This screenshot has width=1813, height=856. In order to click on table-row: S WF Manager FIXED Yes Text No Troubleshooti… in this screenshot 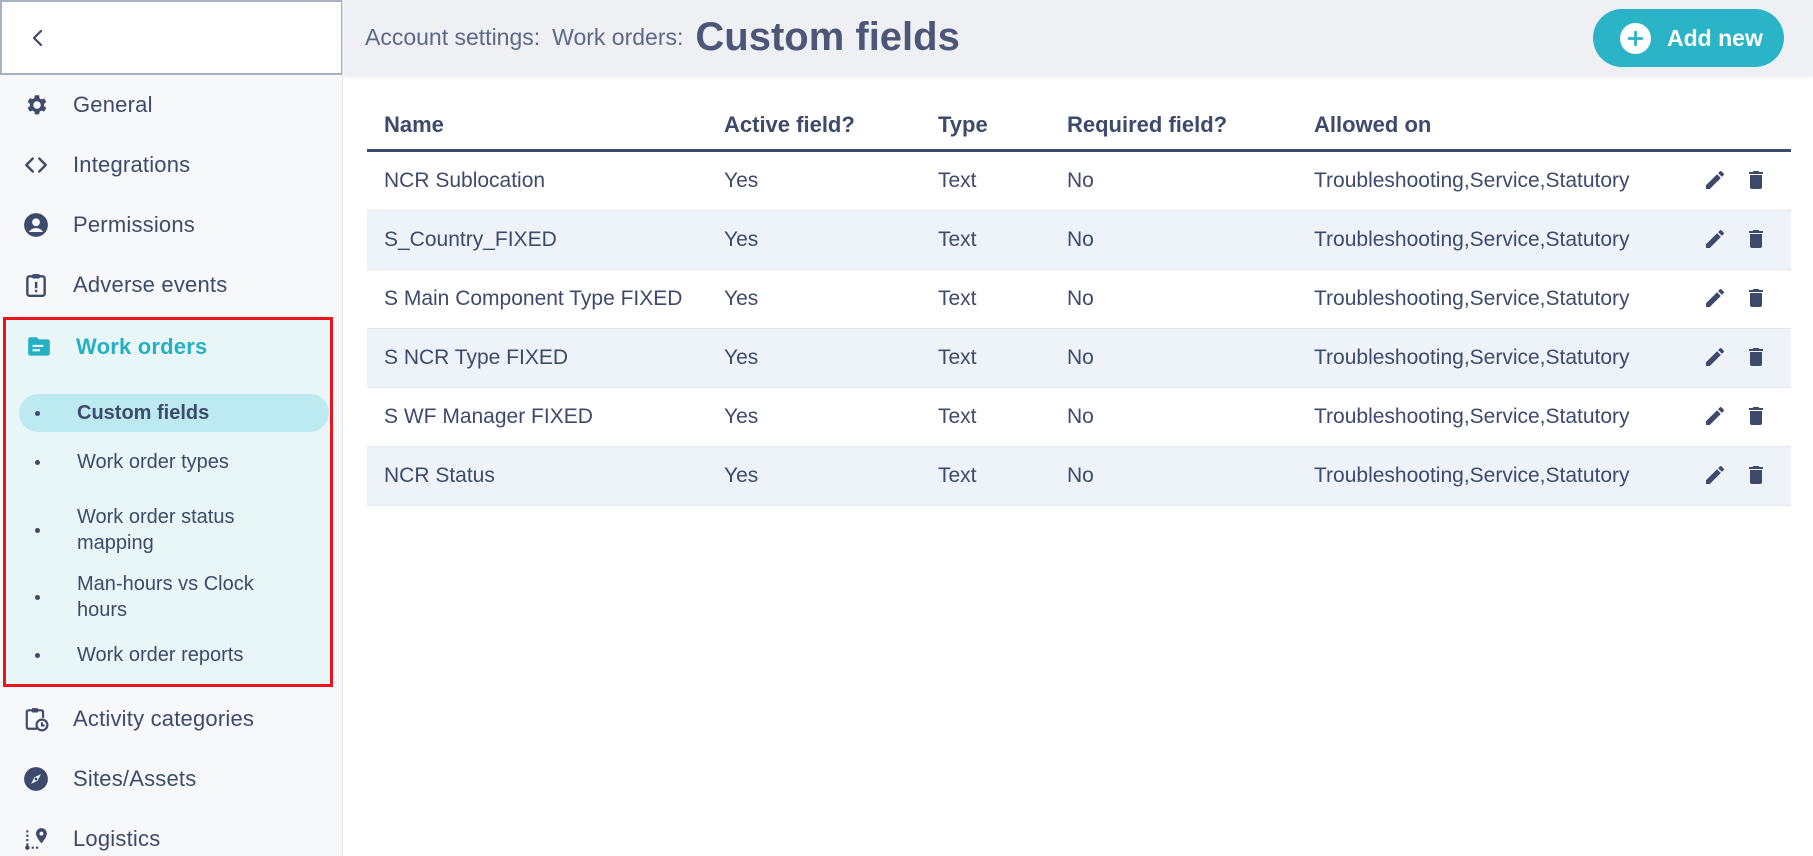, I will do `click(1079, 417)`.